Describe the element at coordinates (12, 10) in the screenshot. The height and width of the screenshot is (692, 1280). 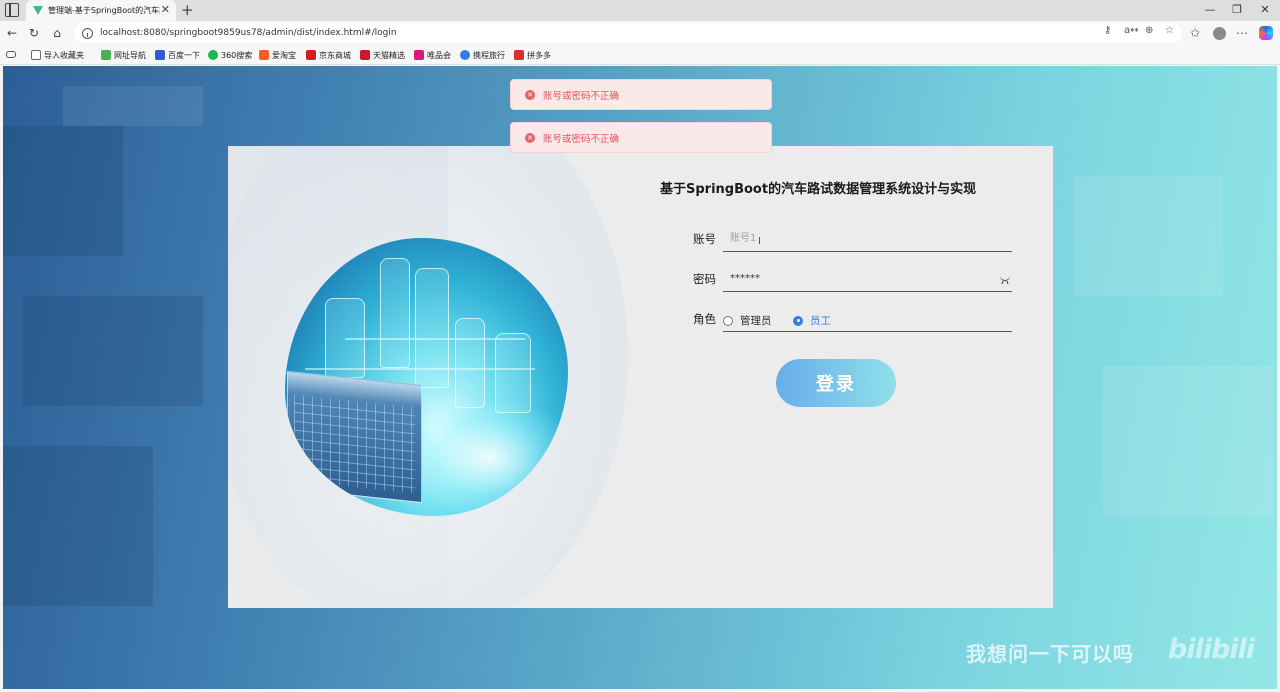
I see `tab-actions-icon` at that location.